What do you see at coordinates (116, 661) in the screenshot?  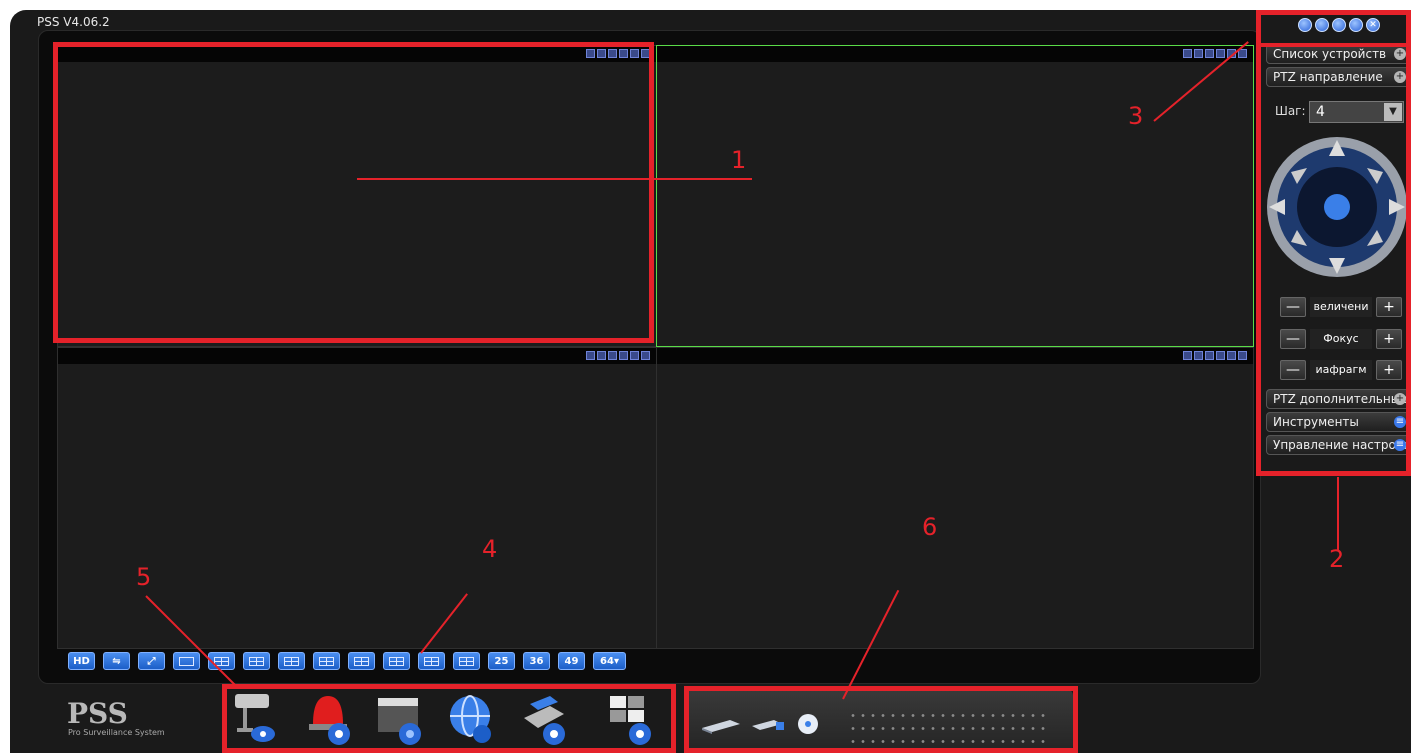 I see `sequence-icon: ⇋` at bounding box center [116, 661].